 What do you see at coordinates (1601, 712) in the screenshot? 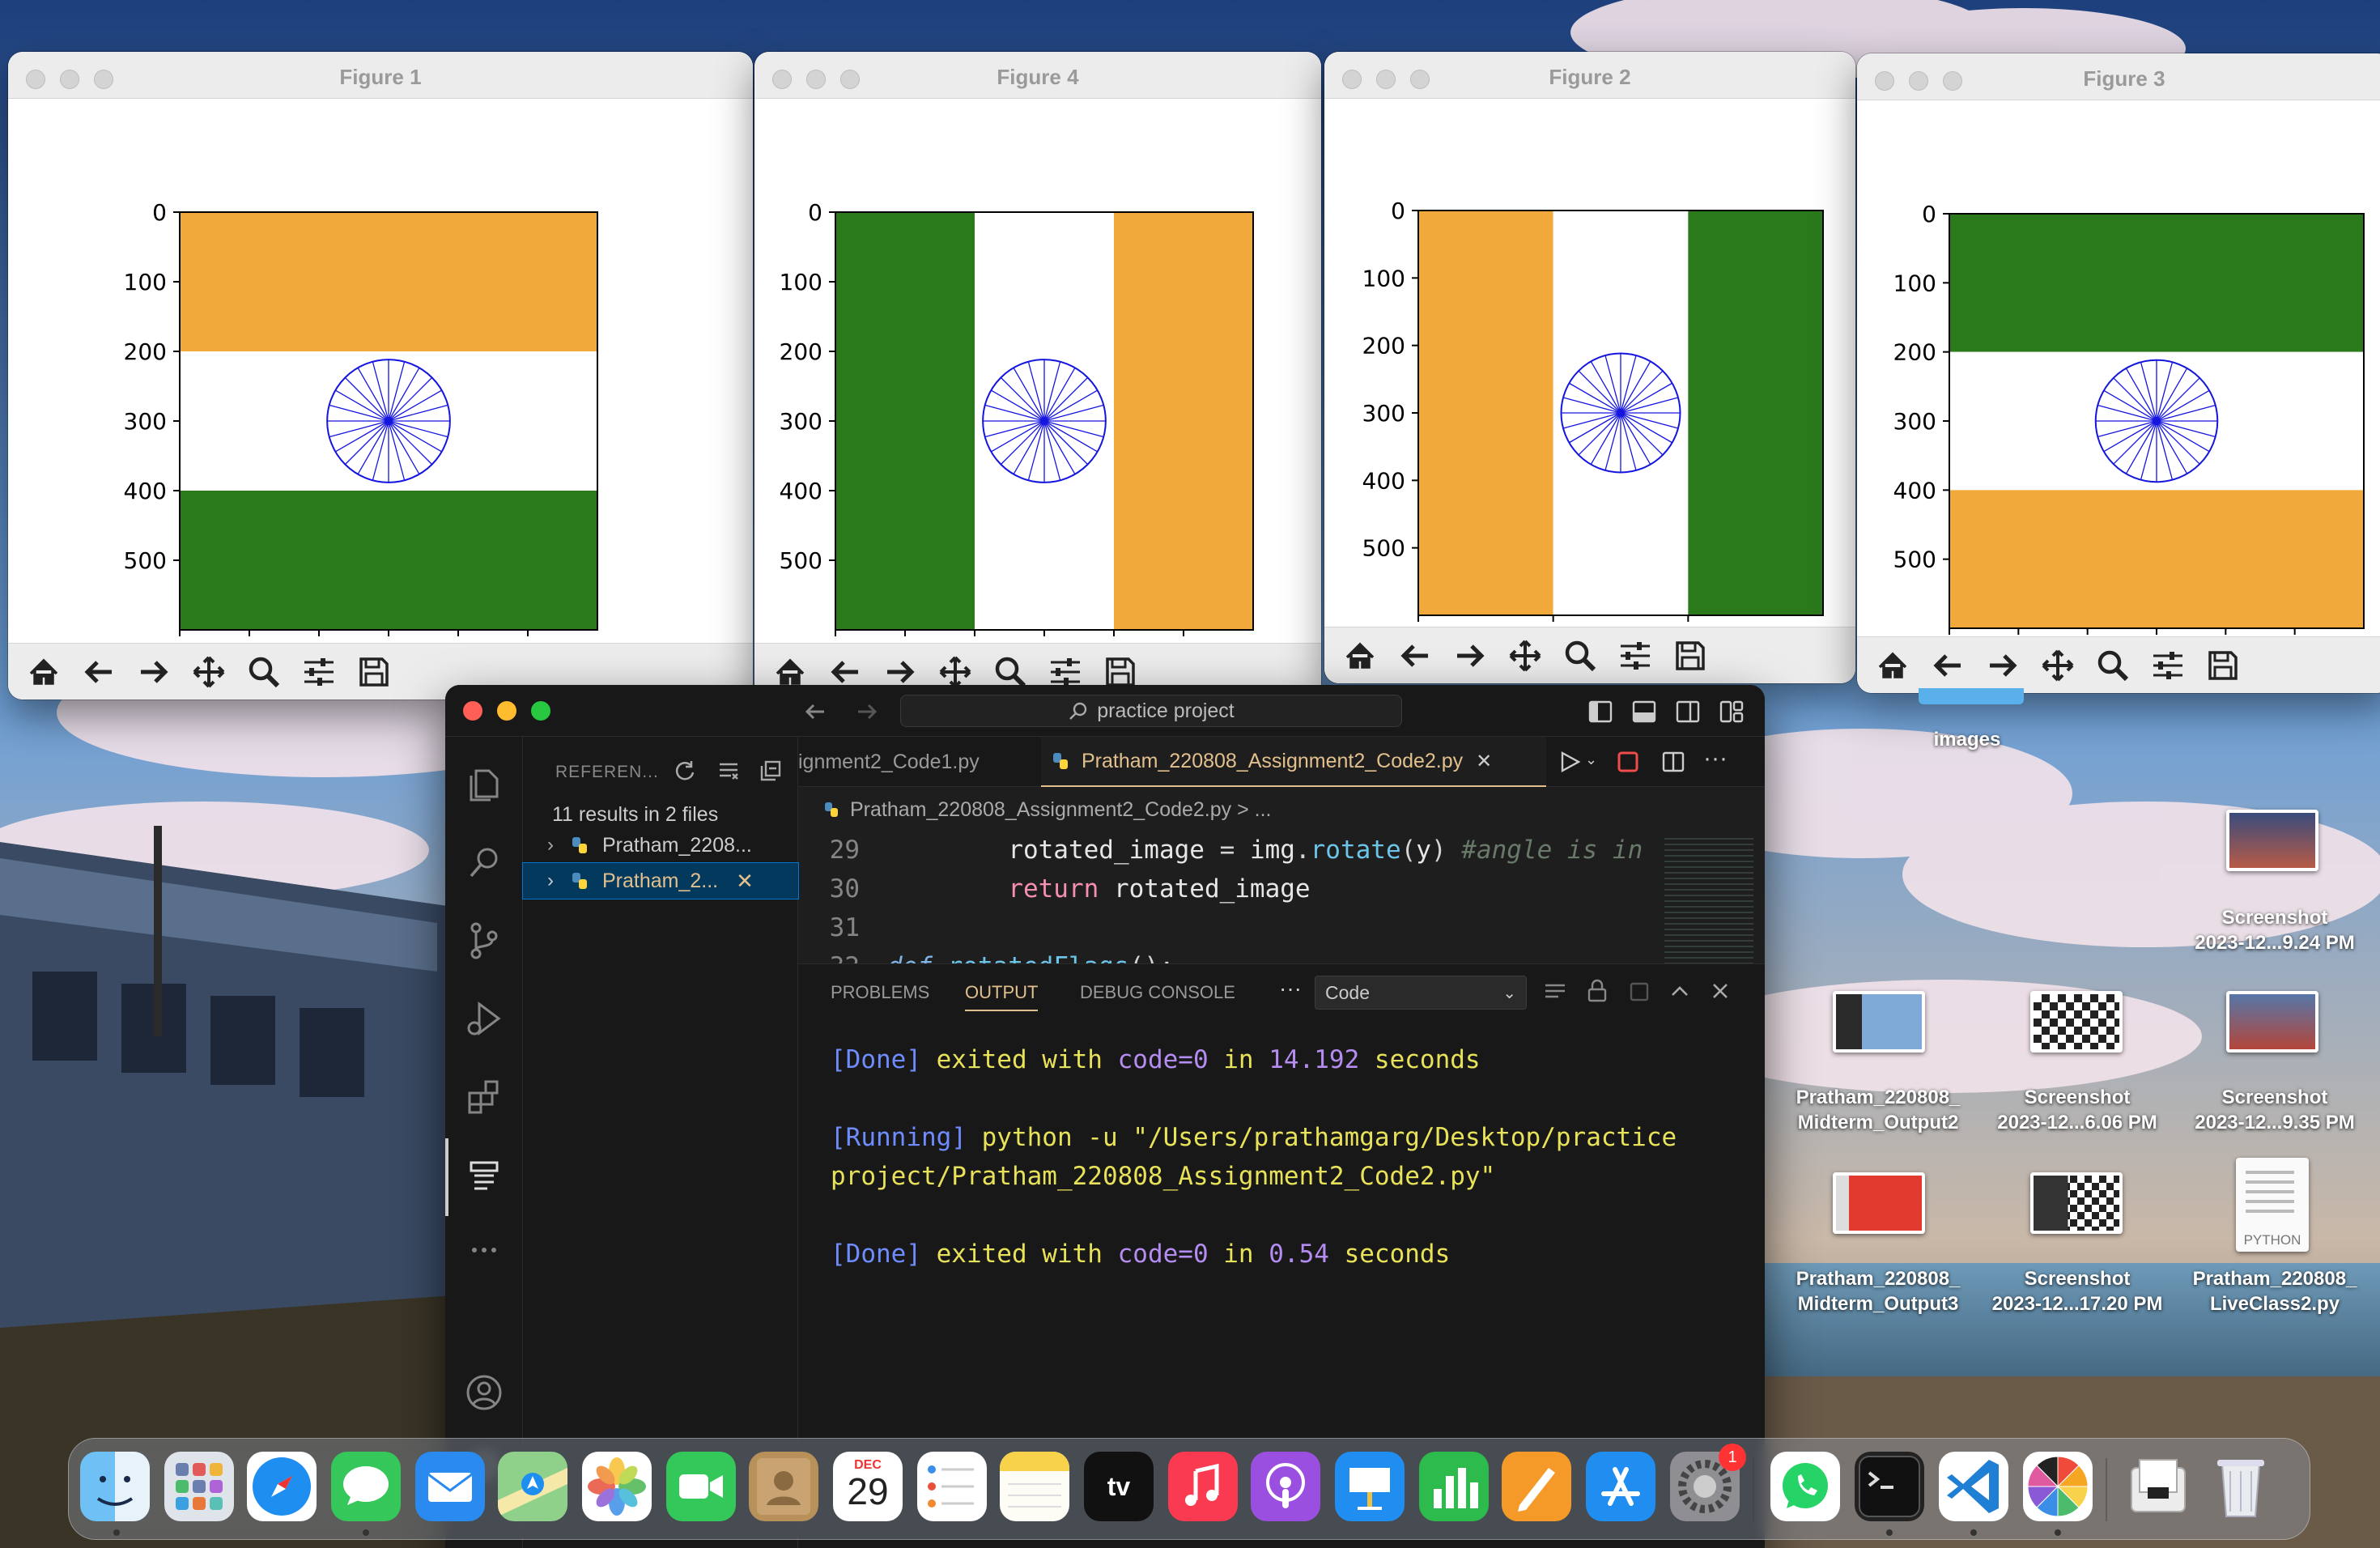
I see `toggle-sidebar-icon` at bounding box center [1601, 712].